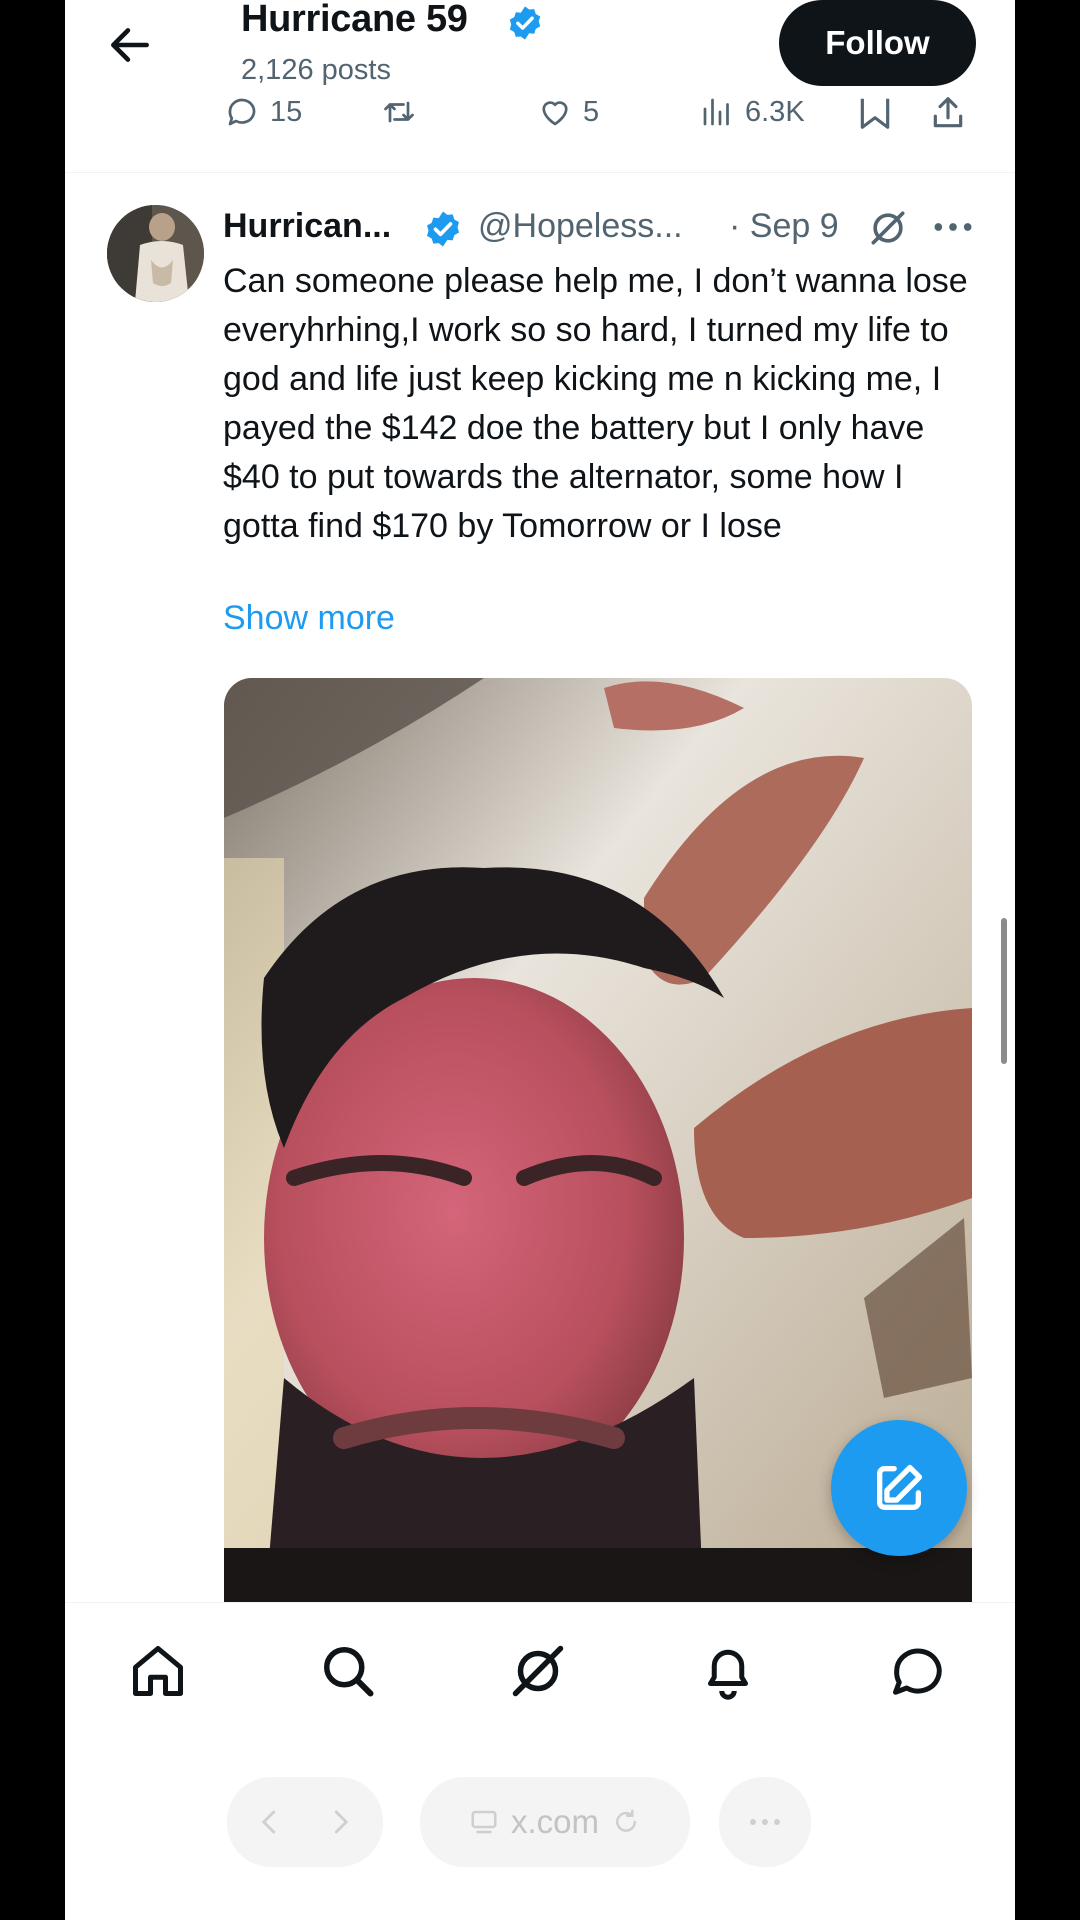 This screenshot has height=1920, width=1080. I want to click on share-icon, so click(948, 113).